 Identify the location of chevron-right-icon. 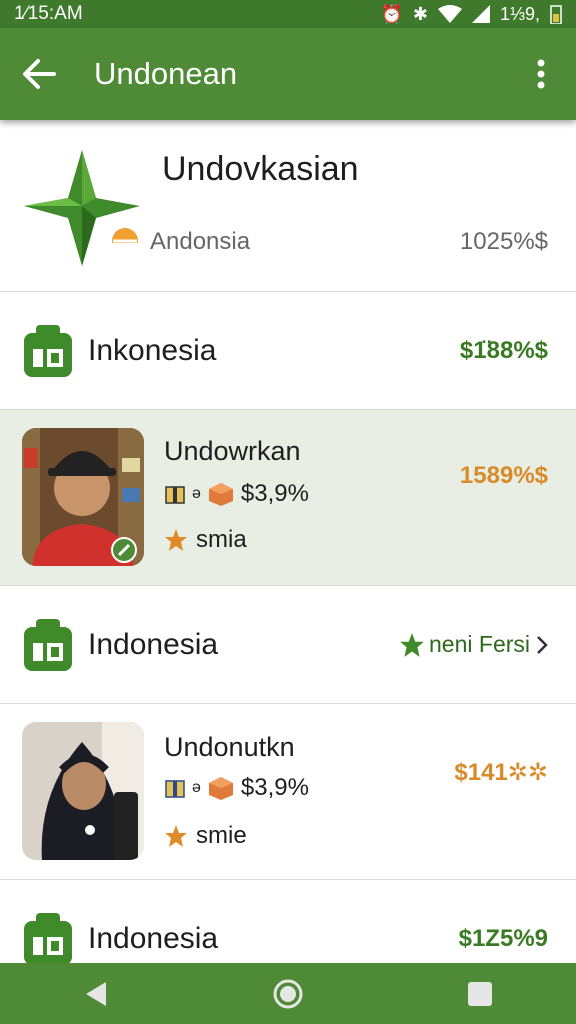
(542, 644).